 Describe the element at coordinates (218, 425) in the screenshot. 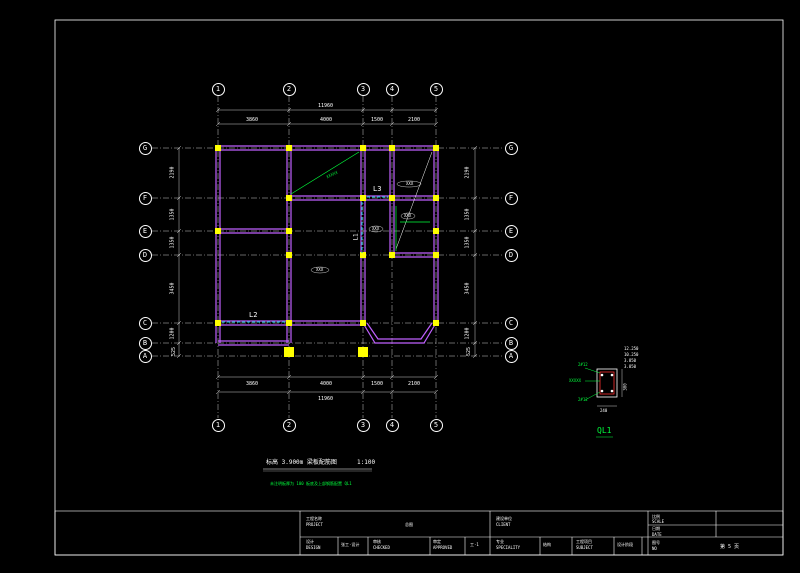

I see `axis-bubble-bottom-1: 1` at that location.